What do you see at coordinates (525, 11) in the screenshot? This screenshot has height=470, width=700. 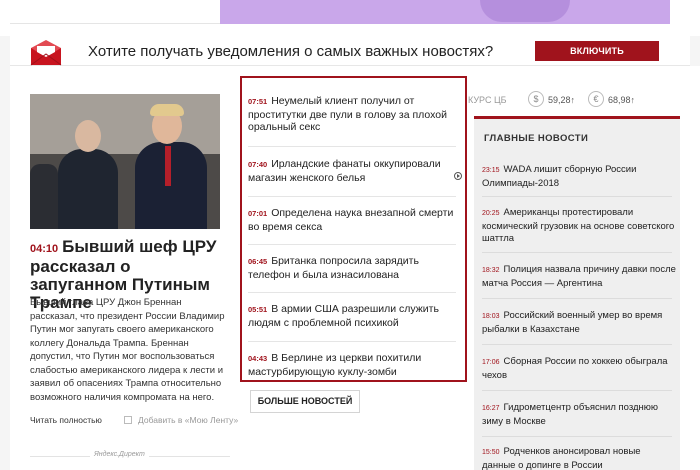 I see `ad-figure-shape` at bounding box center [525, 11].